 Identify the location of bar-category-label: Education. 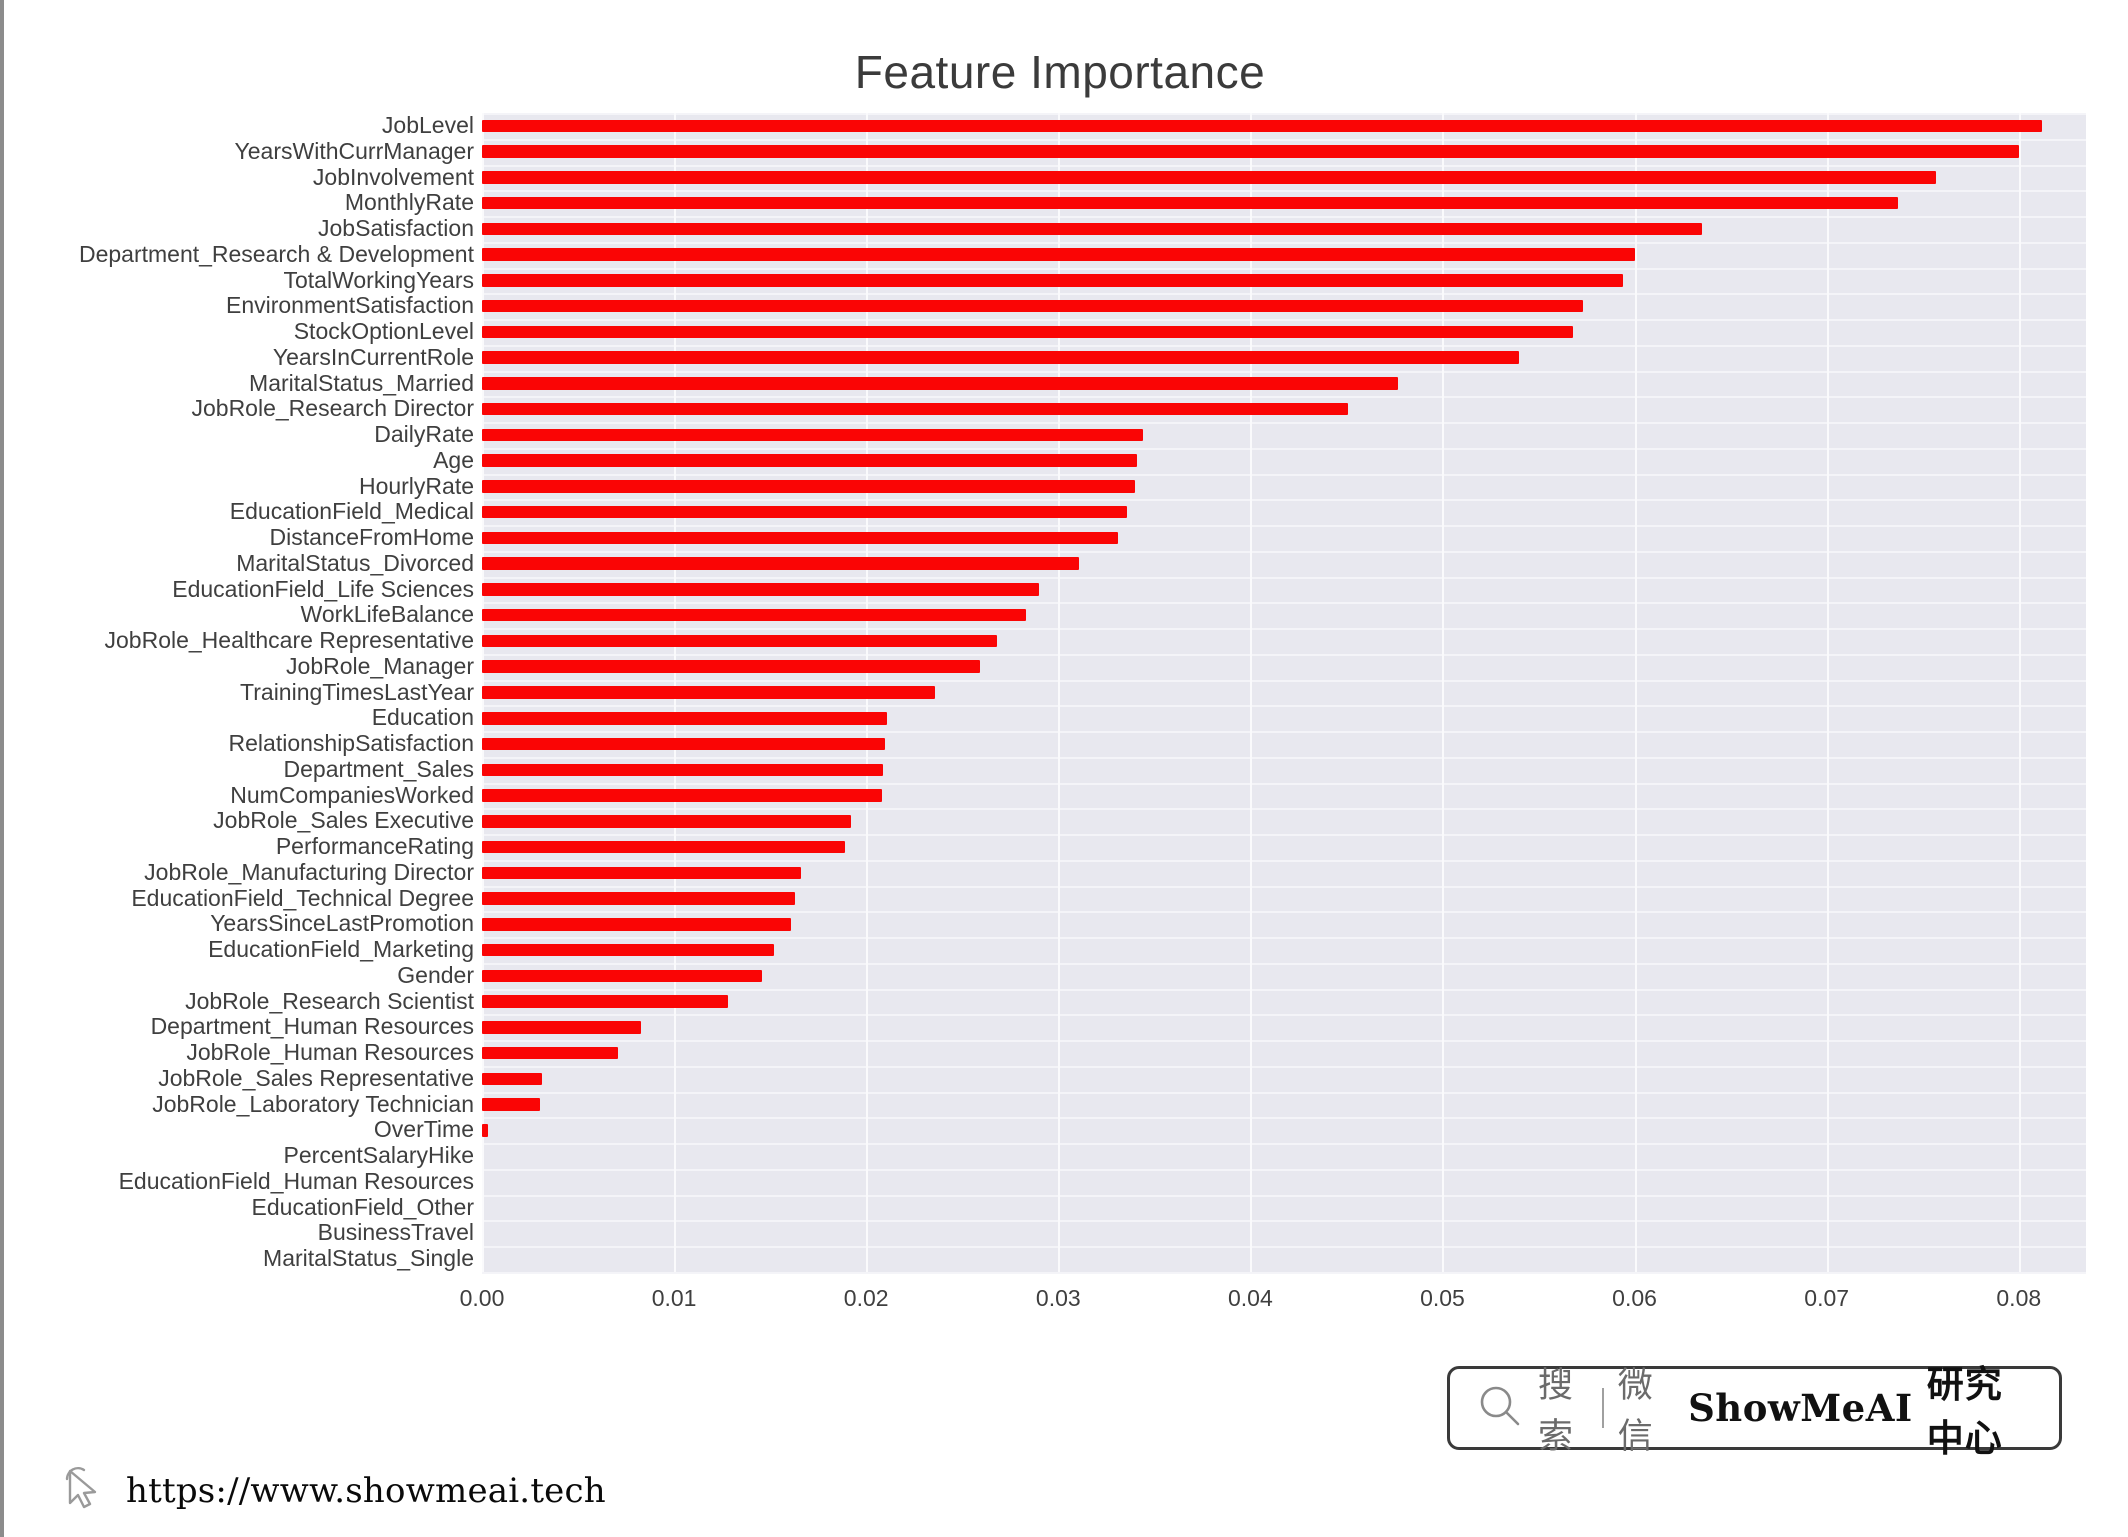
(422, 717).